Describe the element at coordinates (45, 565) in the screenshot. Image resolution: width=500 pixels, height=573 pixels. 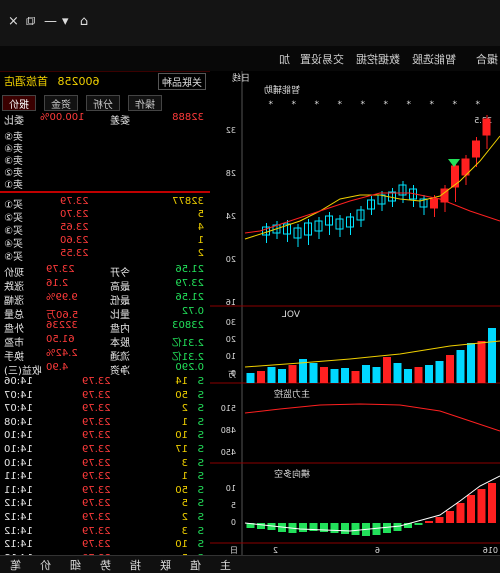
I see `bottom-tab: 价` at that location.